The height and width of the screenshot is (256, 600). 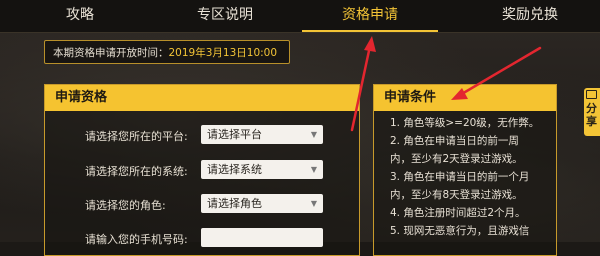 I want to click on annotation-arrows, so click(x=446, y=84).